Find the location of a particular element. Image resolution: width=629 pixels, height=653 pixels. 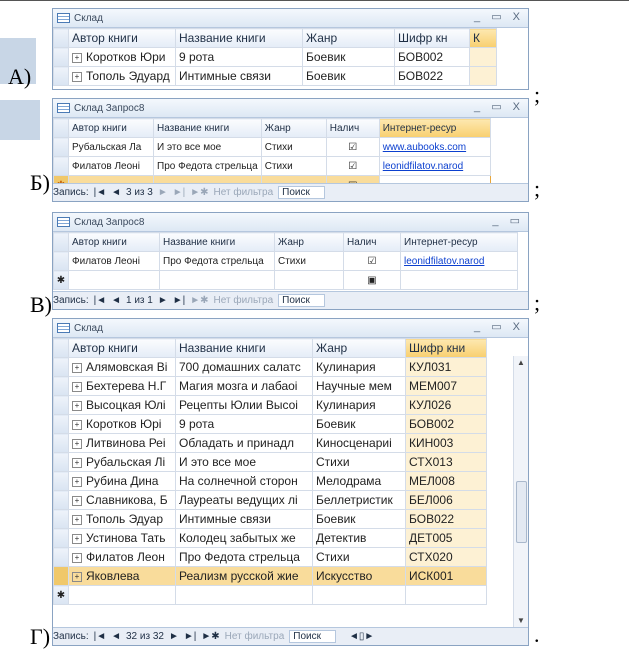

cell: 9 рота is located at coordinates (239, 57).